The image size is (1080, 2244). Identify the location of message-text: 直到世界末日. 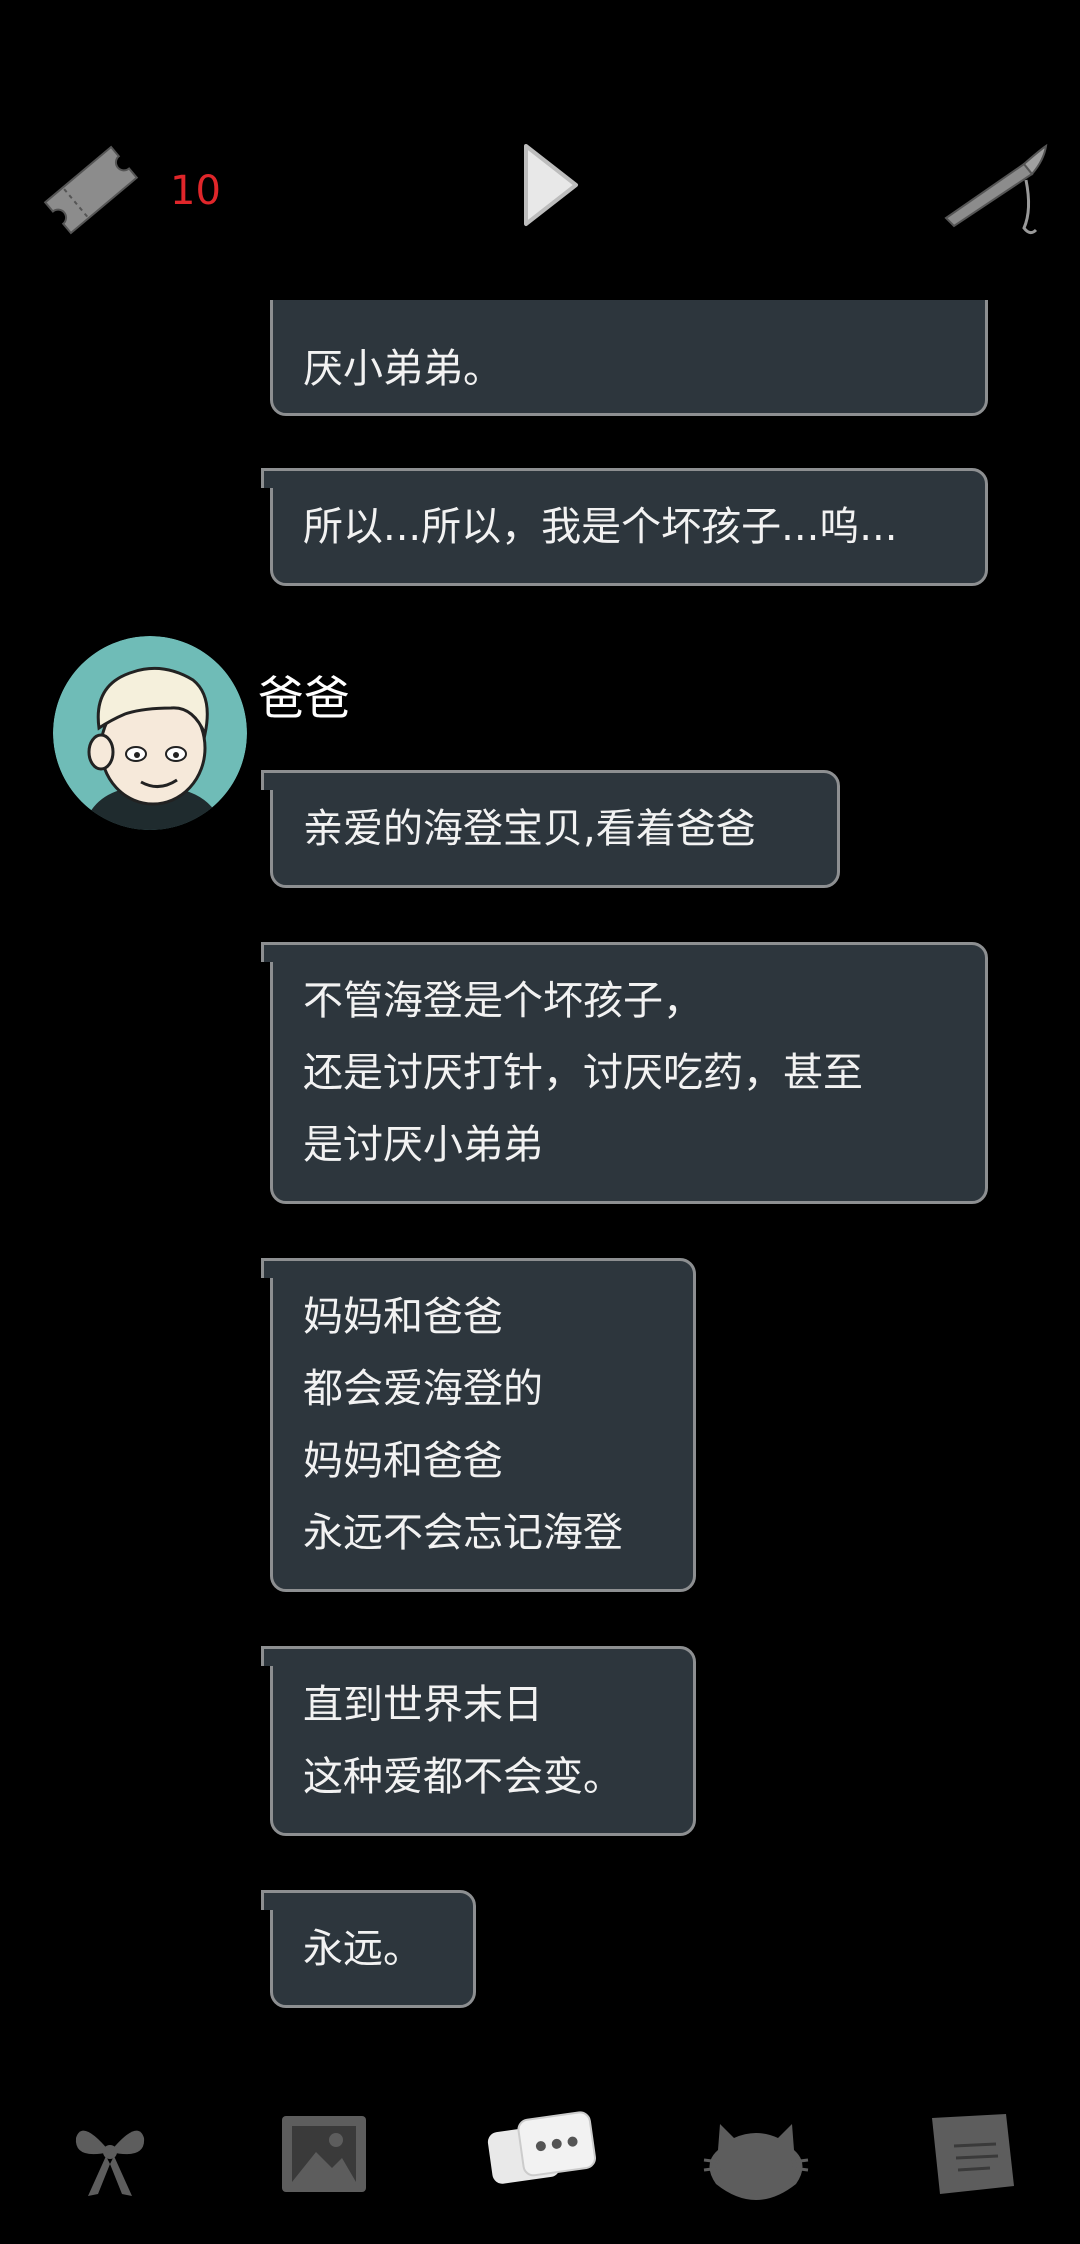
(423, 1705).